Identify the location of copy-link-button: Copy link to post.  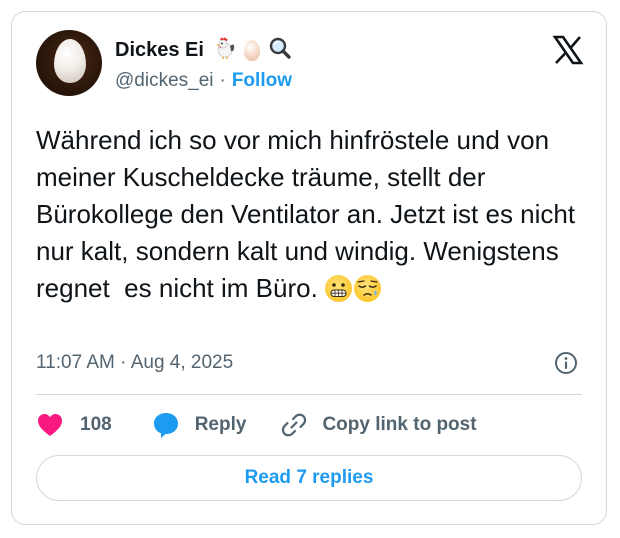
(378, 425).